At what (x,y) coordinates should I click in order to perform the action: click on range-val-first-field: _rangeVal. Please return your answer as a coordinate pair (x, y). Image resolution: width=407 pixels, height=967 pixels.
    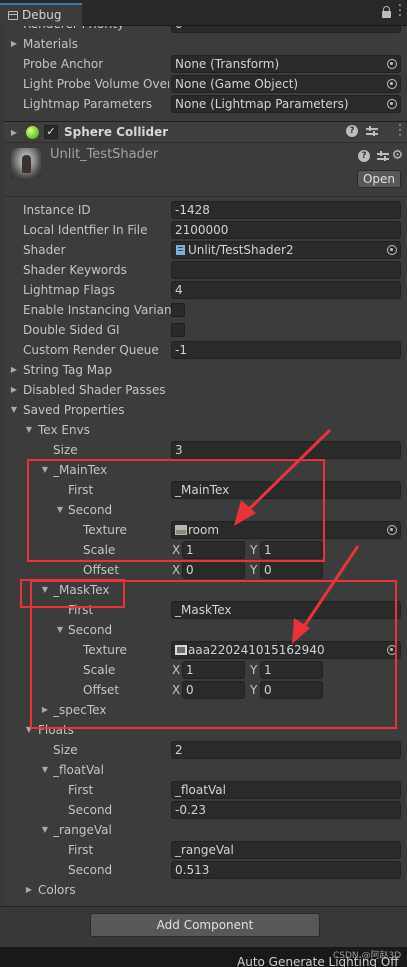
    Looking at the image, I should click on (286, 850).